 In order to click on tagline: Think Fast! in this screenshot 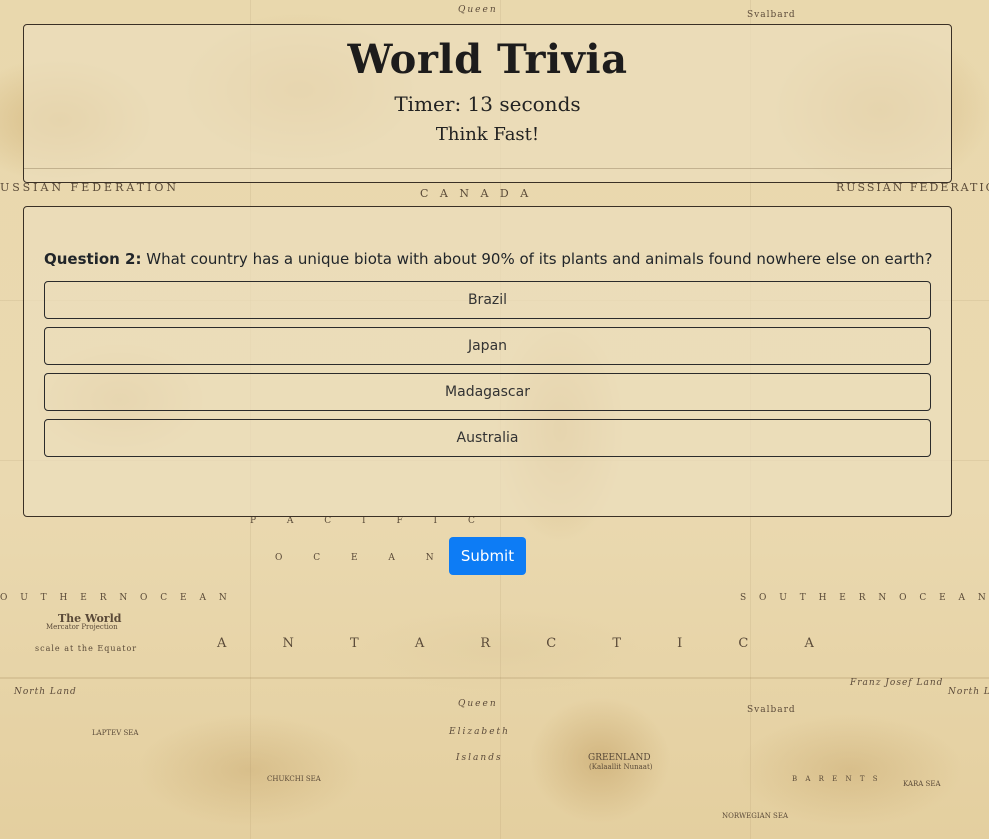, I will do `click(487, 134)`.